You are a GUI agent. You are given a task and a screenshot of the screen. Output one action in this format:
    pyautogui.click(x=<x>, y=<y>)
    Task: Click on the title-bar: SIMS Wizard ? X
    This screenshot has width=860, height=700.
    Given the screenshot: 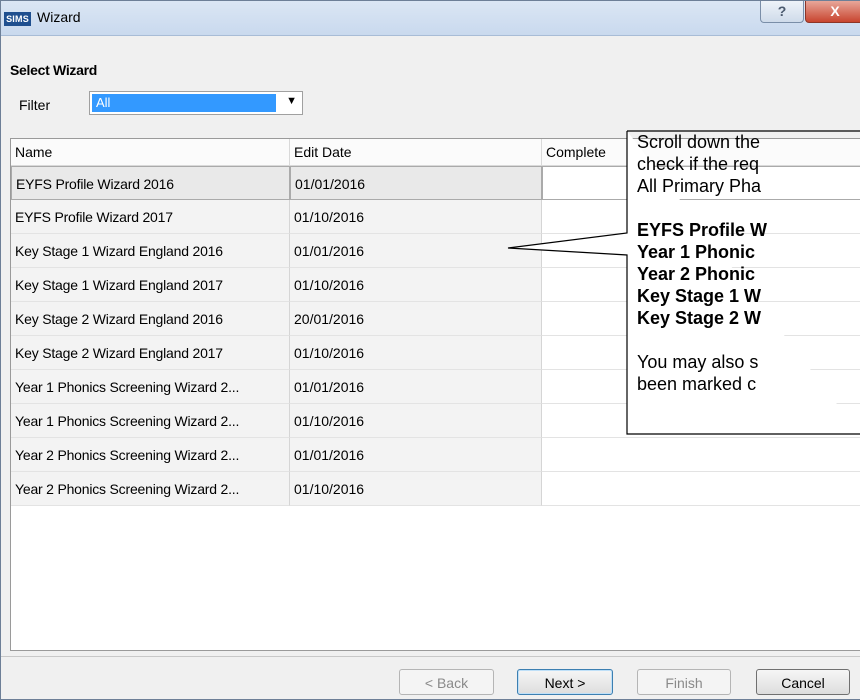 What is the action you would take?
    pyautogui.click(x=430, y=18)
    